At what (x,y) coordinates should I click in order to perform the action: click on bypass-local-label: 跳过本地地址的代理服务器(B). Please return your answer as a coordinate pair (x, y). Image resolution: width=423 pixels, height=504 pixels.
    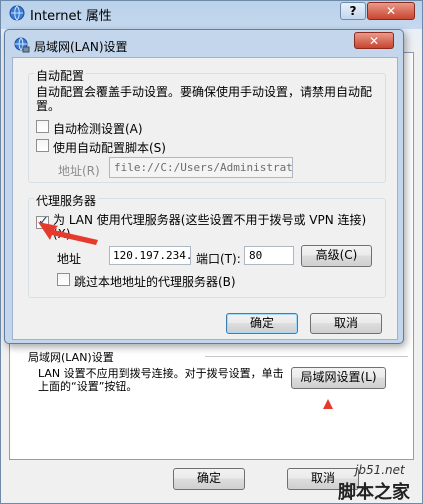
    Looking at the image, I should click on (155, 281).